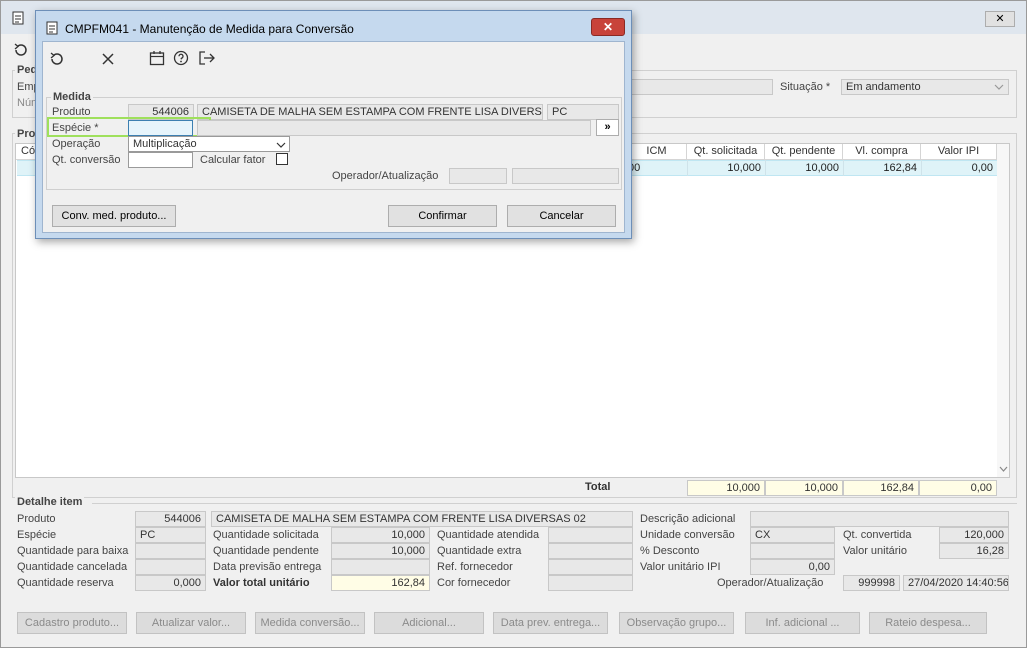 This screenshot has height=648, width=1027. What do you see at coordinates (688, 519) in the screenshot?
I see `detalhe-desc-adicional-label: Descrição adicional` at bounding box center [688, 519].